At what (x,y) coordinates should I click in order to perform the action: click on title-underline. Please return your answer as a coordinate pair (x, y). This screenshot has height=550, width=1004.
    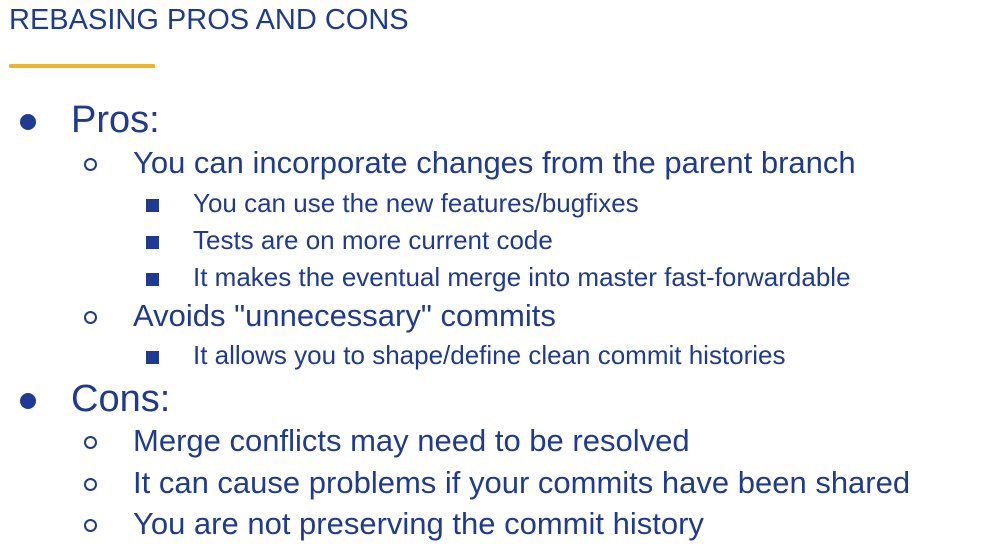
    Looking at the image, I should click on (82, 66).